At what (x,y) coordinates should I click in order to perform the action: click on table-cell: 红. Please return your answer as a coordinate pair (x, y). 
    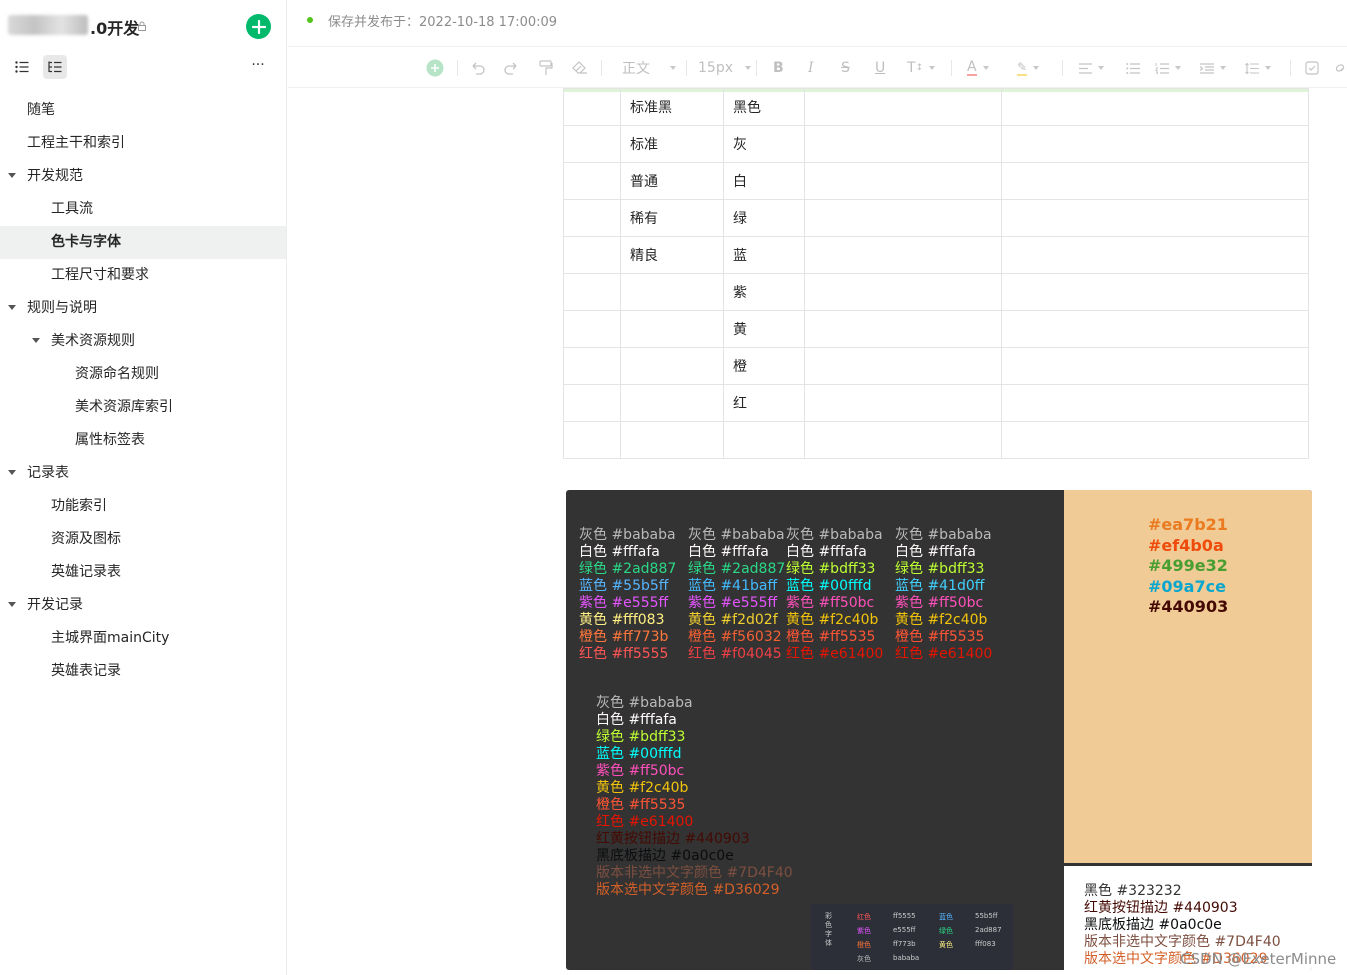
    Looking at the image, I should click on (764, 403).